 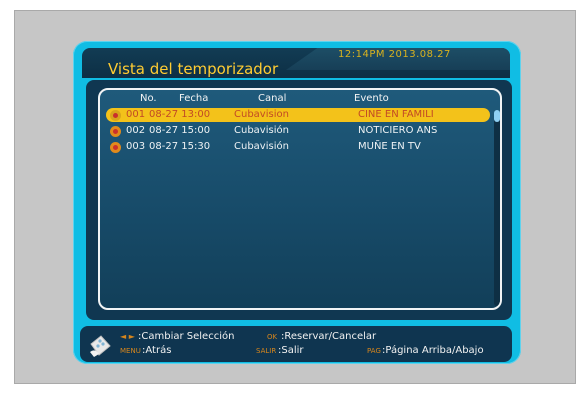 What do you see at coordinates (136, 130) in the screenshot?
I see `timer-no: 002` at bounding box center [136, 130].